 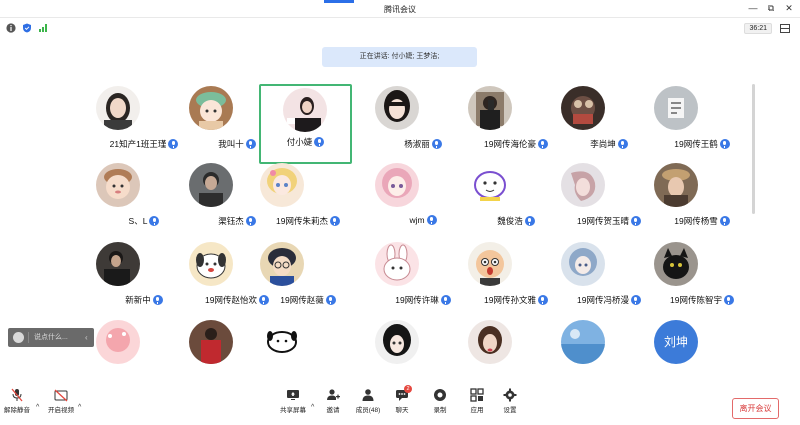 What do you see at coordinates (676, 108) in the screenshot?
I see `photo-gray-sign-icon` at bounding box center [676, 108].